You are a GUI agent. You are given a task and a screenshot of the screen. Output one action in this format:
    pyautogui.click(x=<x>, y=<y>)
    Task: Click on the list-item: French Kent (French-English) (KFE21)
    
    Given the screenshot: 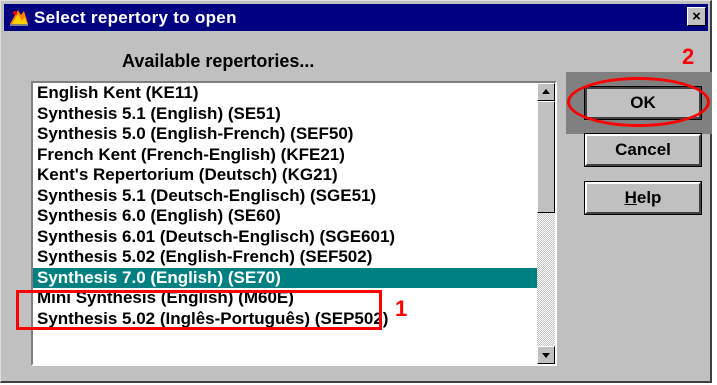 What is the action you would take?
    pyautogui.click(x=286, y=155)
    